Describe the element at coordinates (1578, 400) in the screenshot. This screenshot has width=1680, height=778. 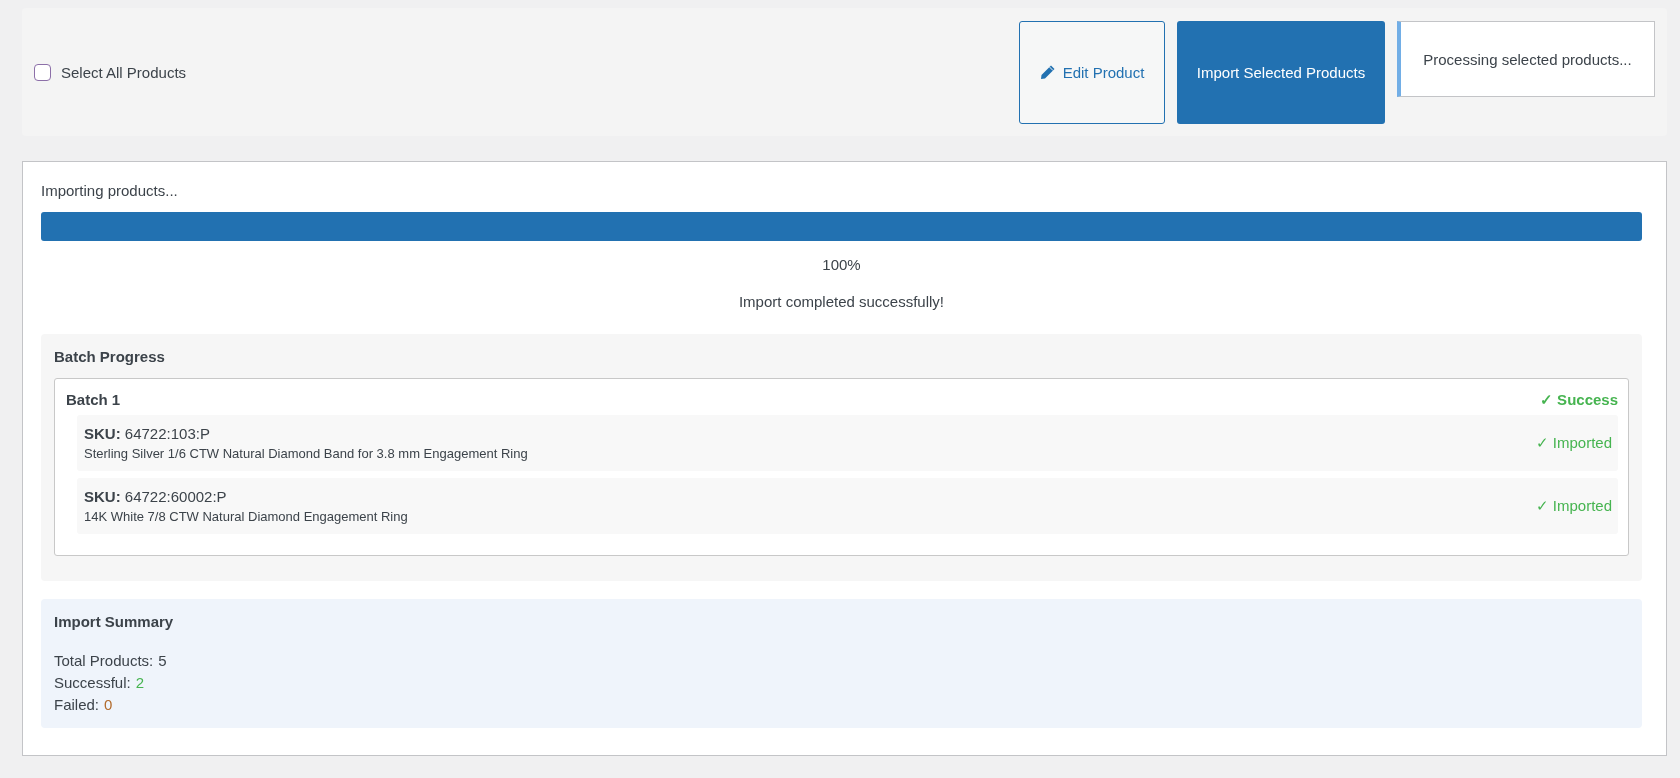
I see `batch-status: ✓ Success` at that location.